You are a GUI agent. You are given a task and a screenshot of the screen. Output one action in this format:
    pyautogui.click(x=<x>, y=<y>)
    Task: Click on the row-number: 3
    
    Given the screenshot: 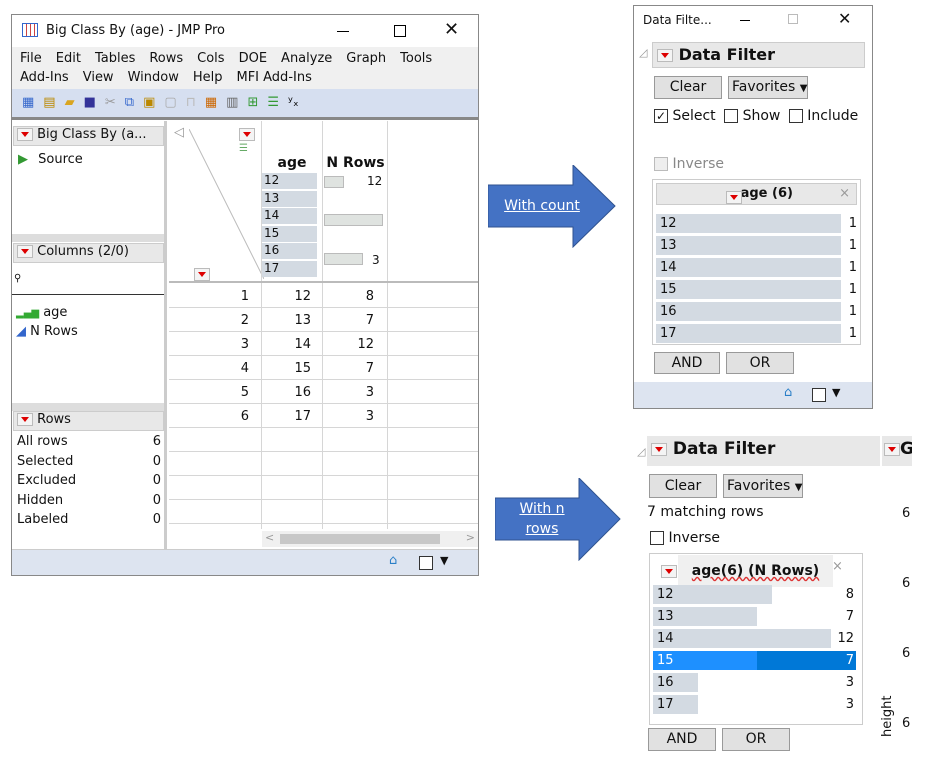 What is the action you would take?
    pyautogui.click(x=245, y=344)
    